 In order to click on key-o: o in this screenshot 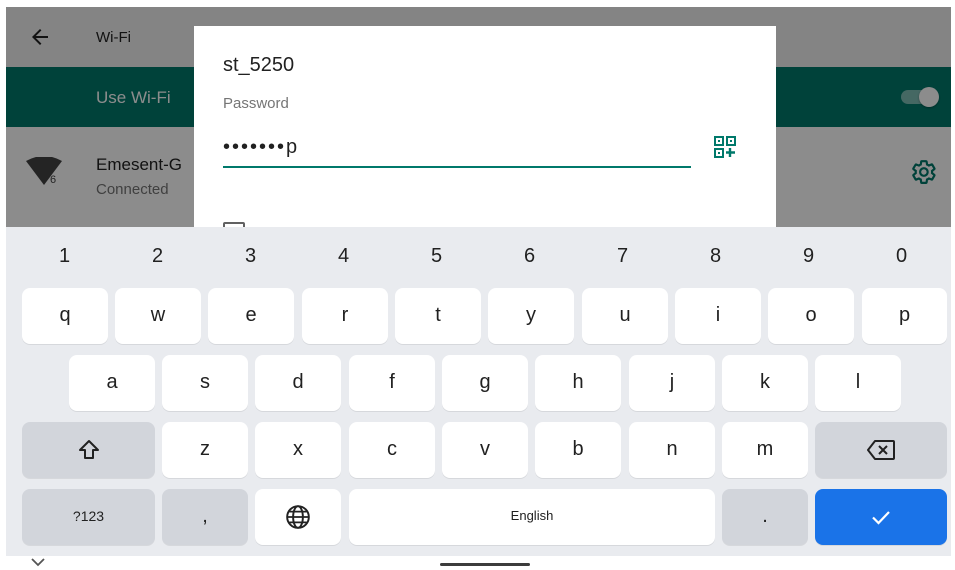, I will do `click(811, 316)`.